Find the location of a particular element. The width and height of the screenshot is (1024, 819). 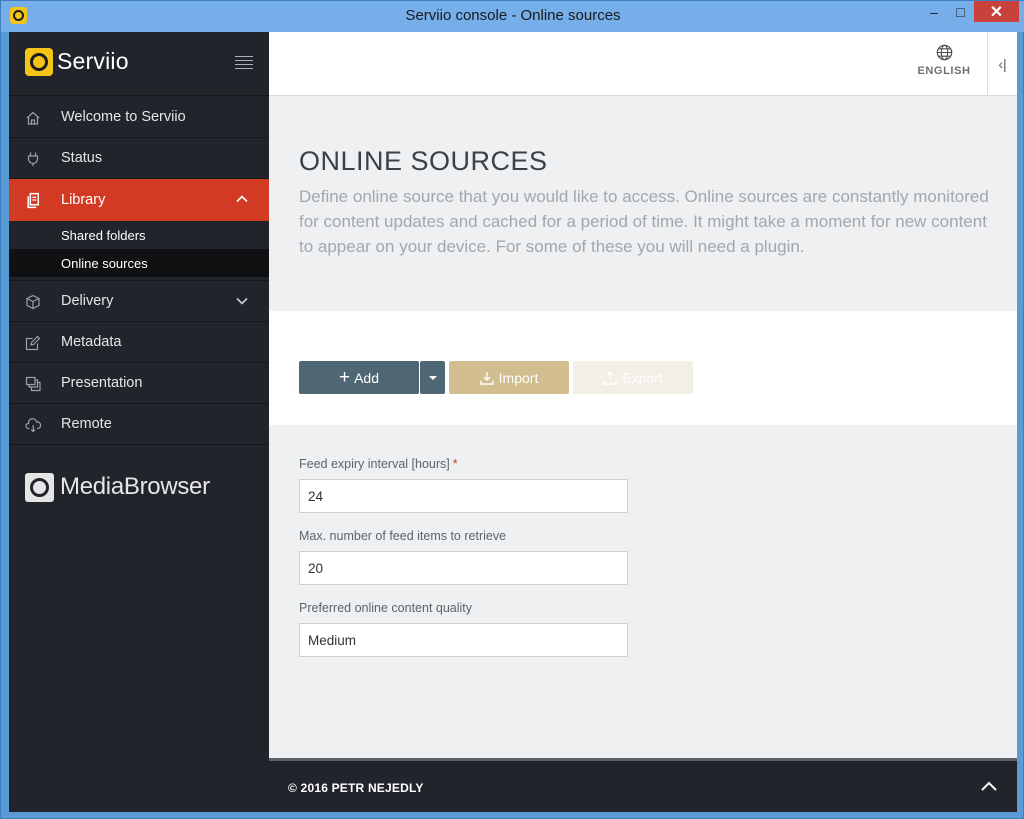

chevron-down-icon is located at coordinates (242, 301).